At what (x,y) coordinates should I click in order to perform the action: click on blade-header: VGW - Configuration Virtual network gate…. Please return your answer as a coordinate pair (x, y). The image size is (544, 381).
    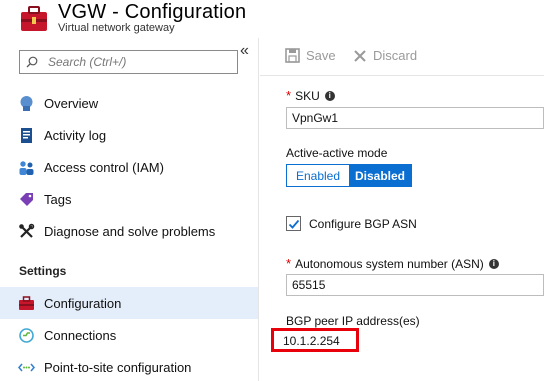
    Looking at the image, I should click on (272, 19).